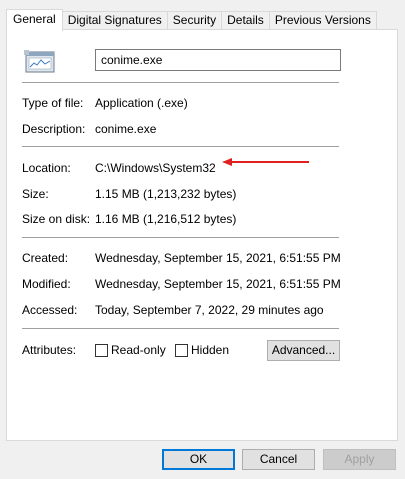 This screenshot has height=479, width=405. Describe the element at coordinates (138, 350) in the screenshot. I see `read-only-label: Read-only` at that location.